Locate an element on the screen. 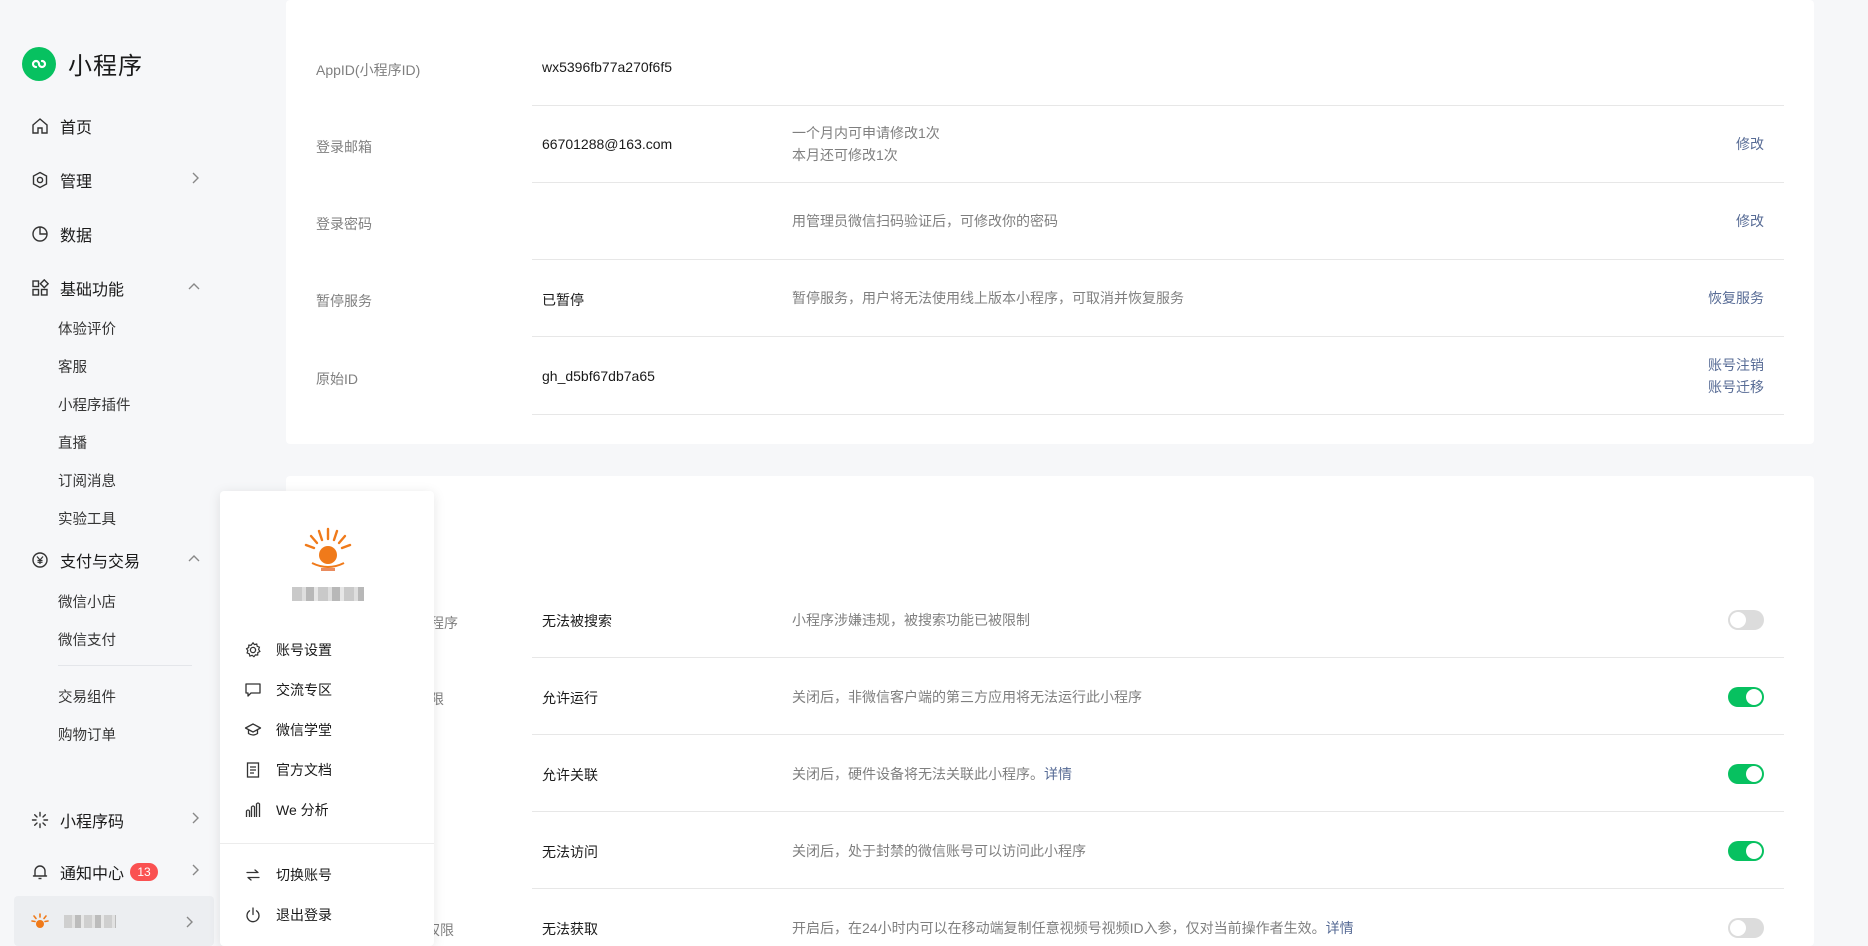 The image size is (1868, 946). info-row-appid: AppID(小程序ID) wx5396fb77a270f6f5 is located at coordinates (1050, 53).